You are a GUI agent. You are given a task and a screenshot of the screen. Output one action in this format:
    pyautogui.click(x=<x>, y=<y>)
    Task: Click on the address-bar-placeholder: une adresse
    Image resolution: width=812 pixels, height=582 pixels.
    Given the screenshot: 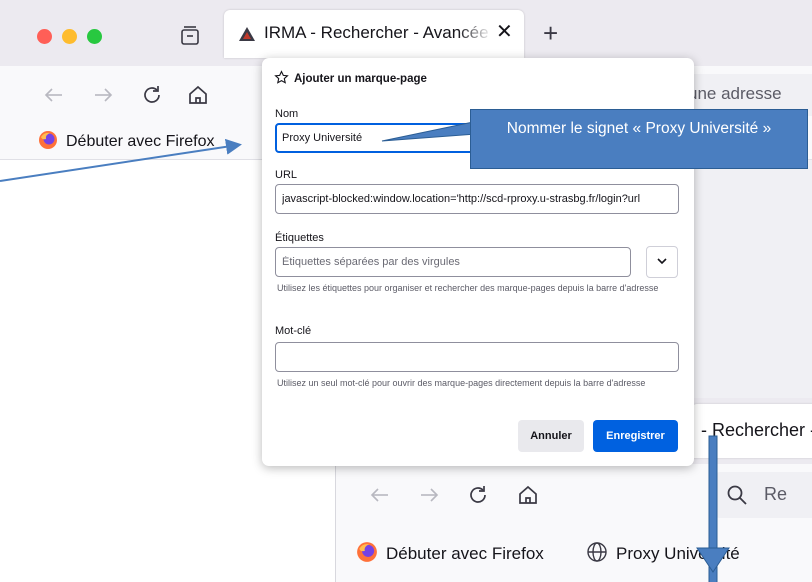 What is the action you would take?
    pyautogui.click(x=735, y=93)
    